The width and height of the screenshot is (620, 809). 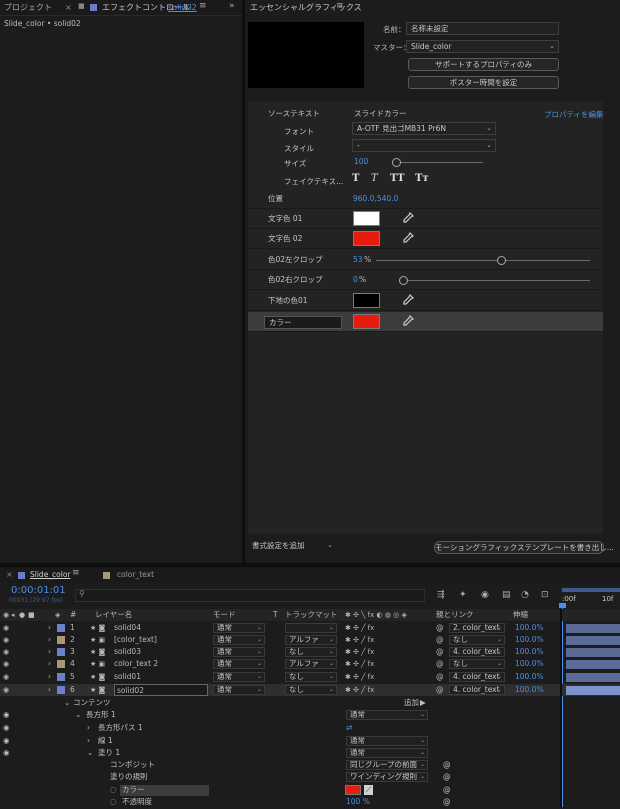 I want to click on add-formatting-dropdown: 書式設定を追加 ⌄, so click(x=292, y=546).